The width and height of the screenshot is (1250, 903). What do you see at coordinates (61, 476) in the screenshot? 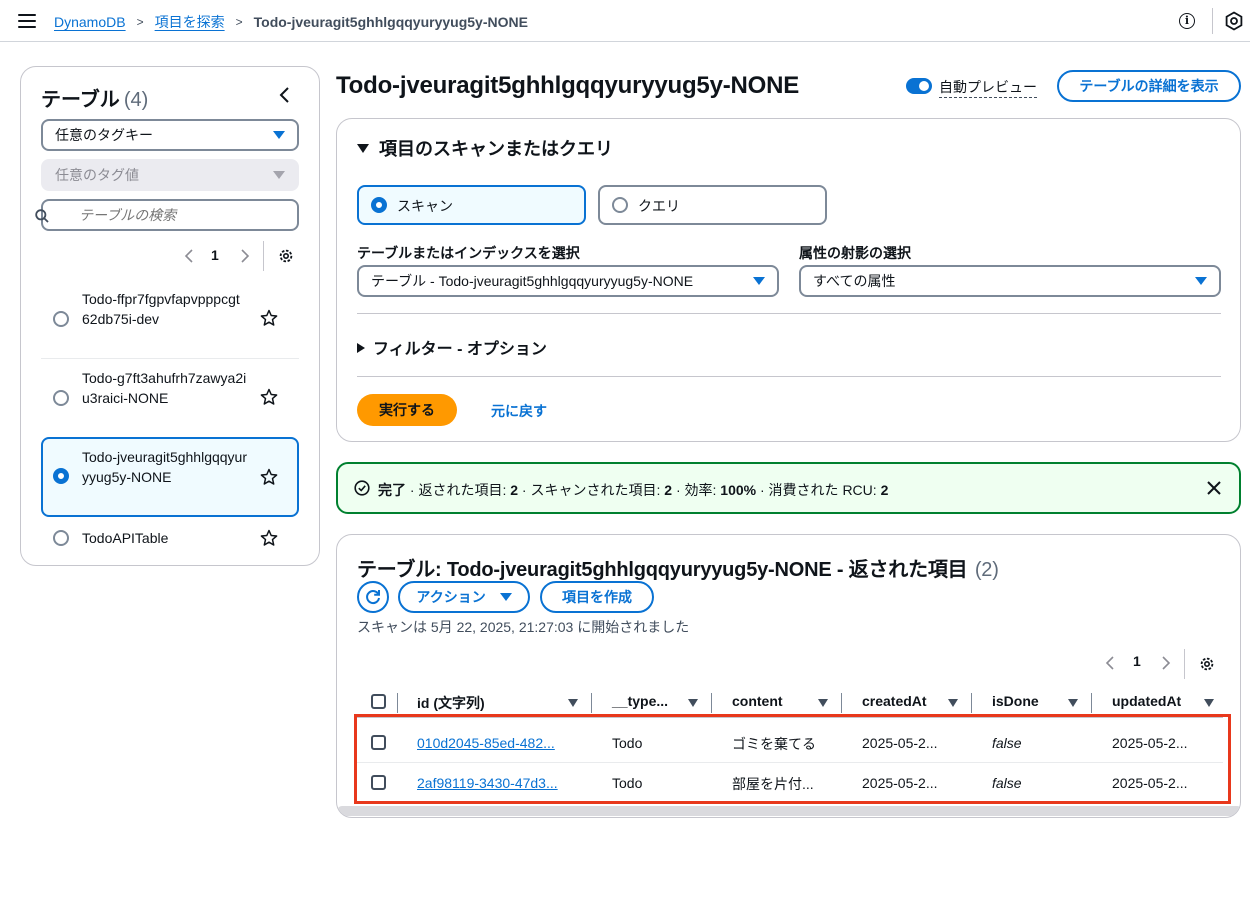
I see `table-radio-selected` at bounding box center [61, 476].